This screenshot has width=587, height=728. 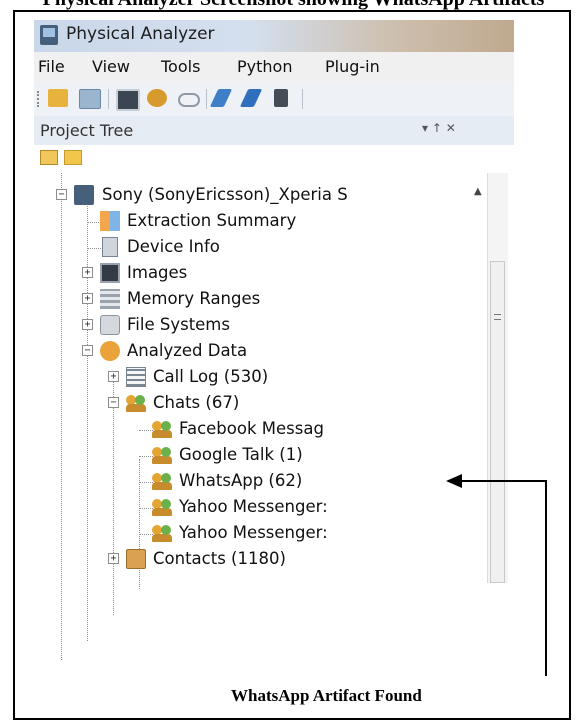 I want to click on folder-icon, so click(x=73, y=157).